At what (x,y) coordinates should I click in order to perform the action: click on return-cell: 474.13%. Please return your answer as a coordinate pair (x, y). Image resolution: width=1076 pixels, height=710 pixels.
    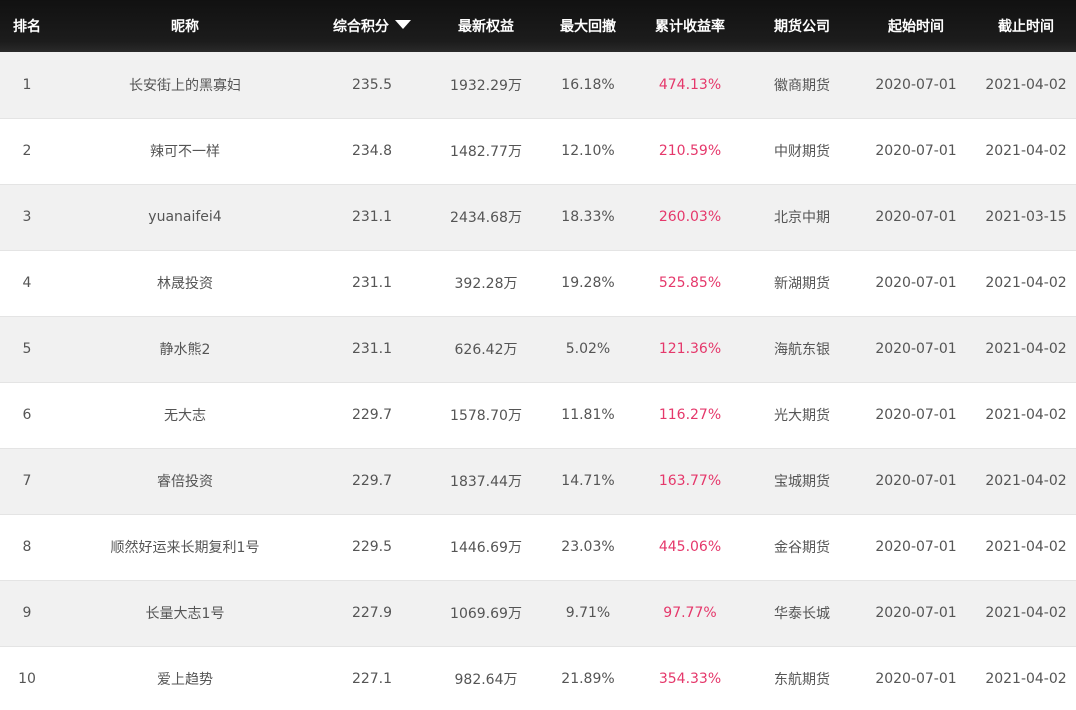
    Looking at the image, I should click on (690, 84).